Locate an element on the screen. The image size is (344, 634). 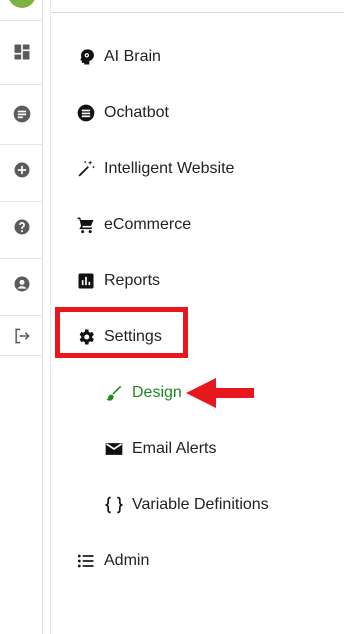
cart-icon is located at coordinates (86, 225).